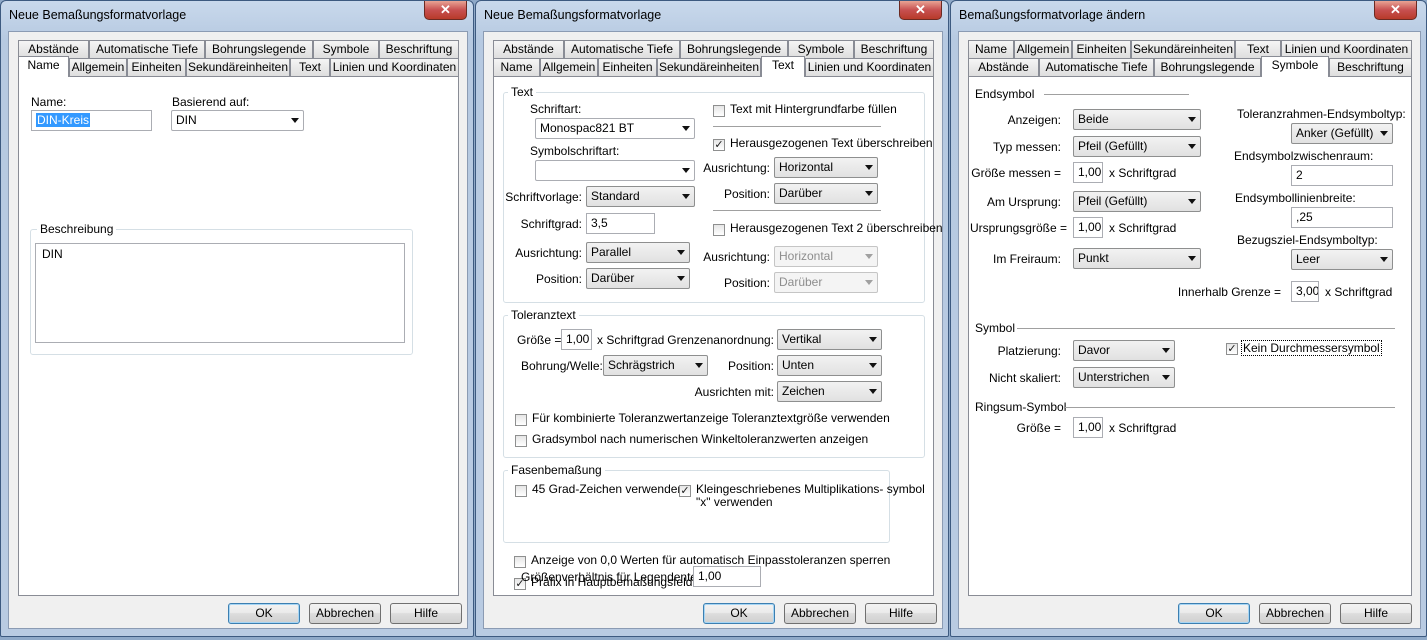  I want to click on ratio-input: 1,00, so click(727, 576).